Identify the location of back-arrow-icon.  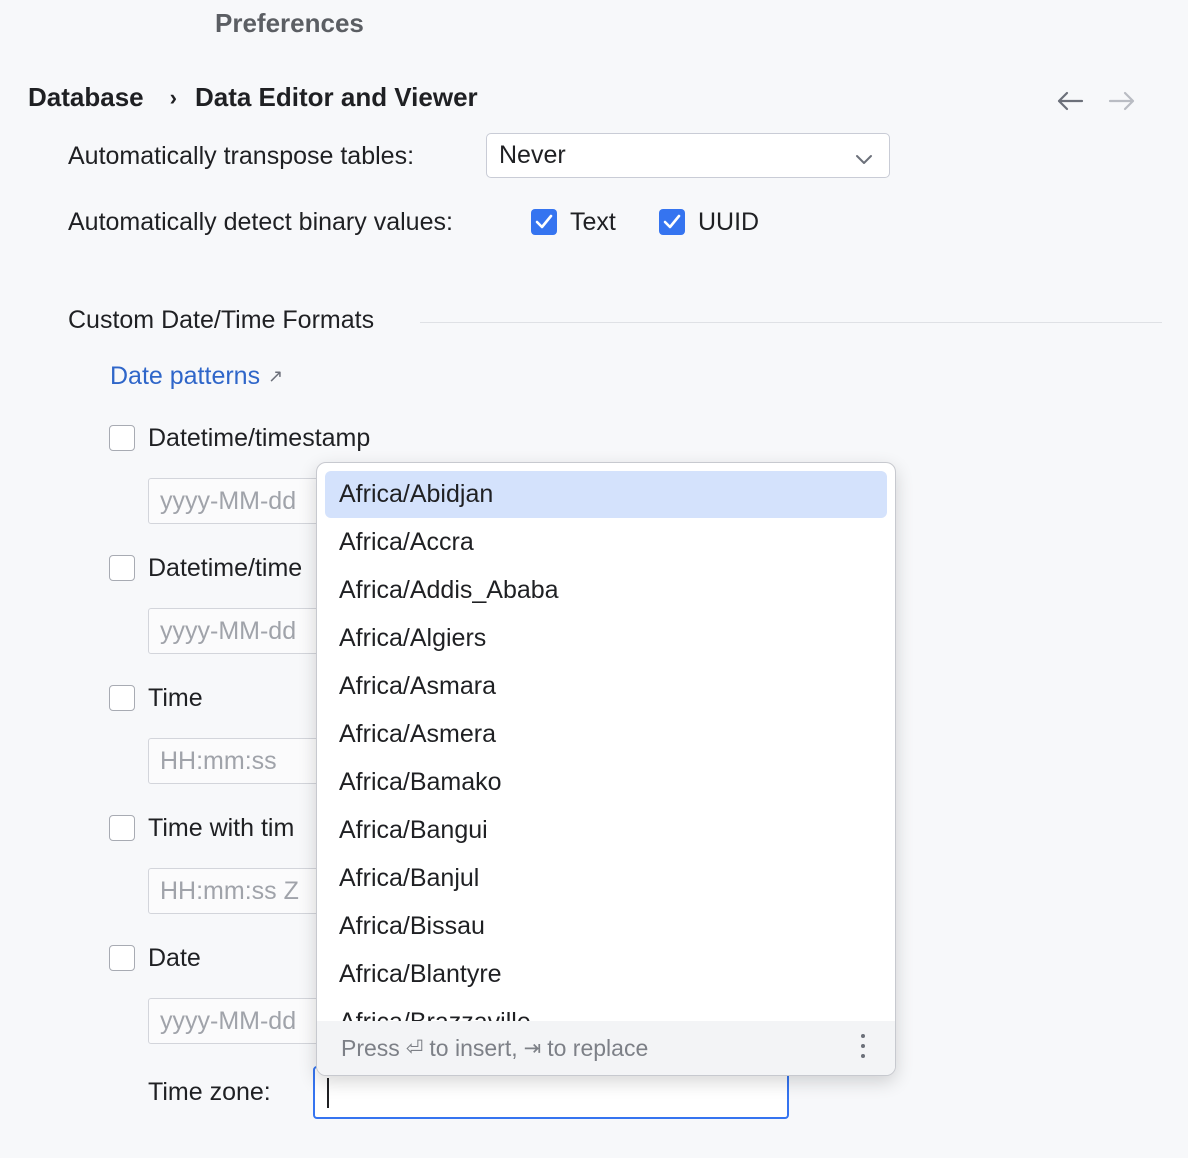
(1070, 101).